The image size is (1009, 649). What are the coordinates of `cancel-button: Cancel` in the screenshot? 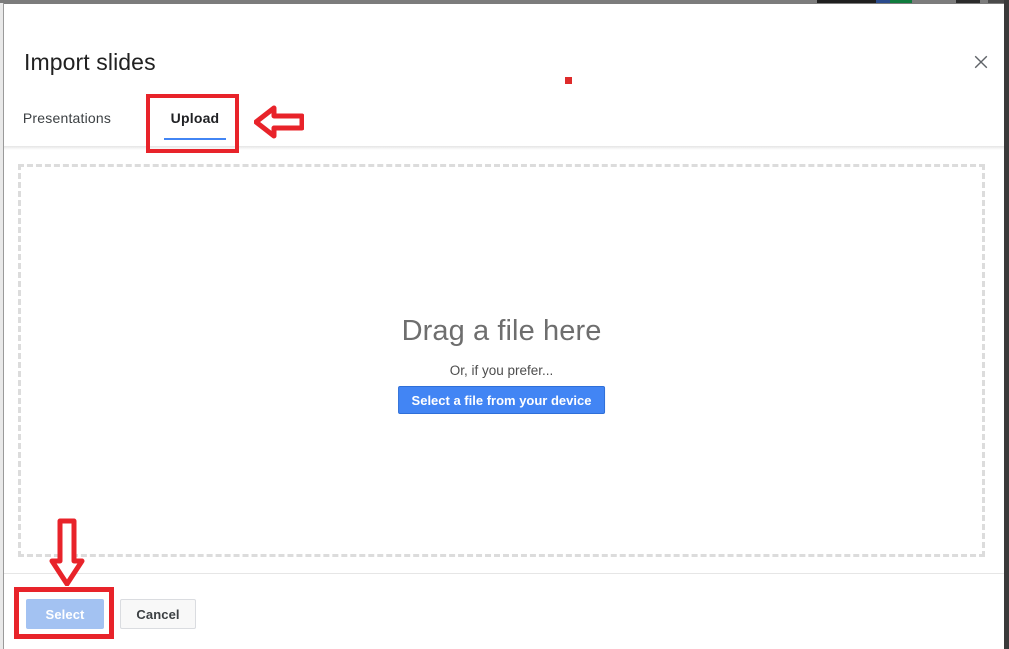 It's located at (158, 614).